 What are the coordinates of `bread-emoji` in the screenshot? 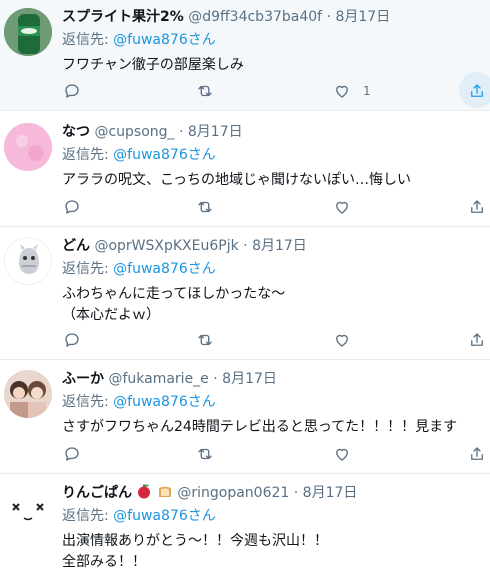 It's located at (165, 494).